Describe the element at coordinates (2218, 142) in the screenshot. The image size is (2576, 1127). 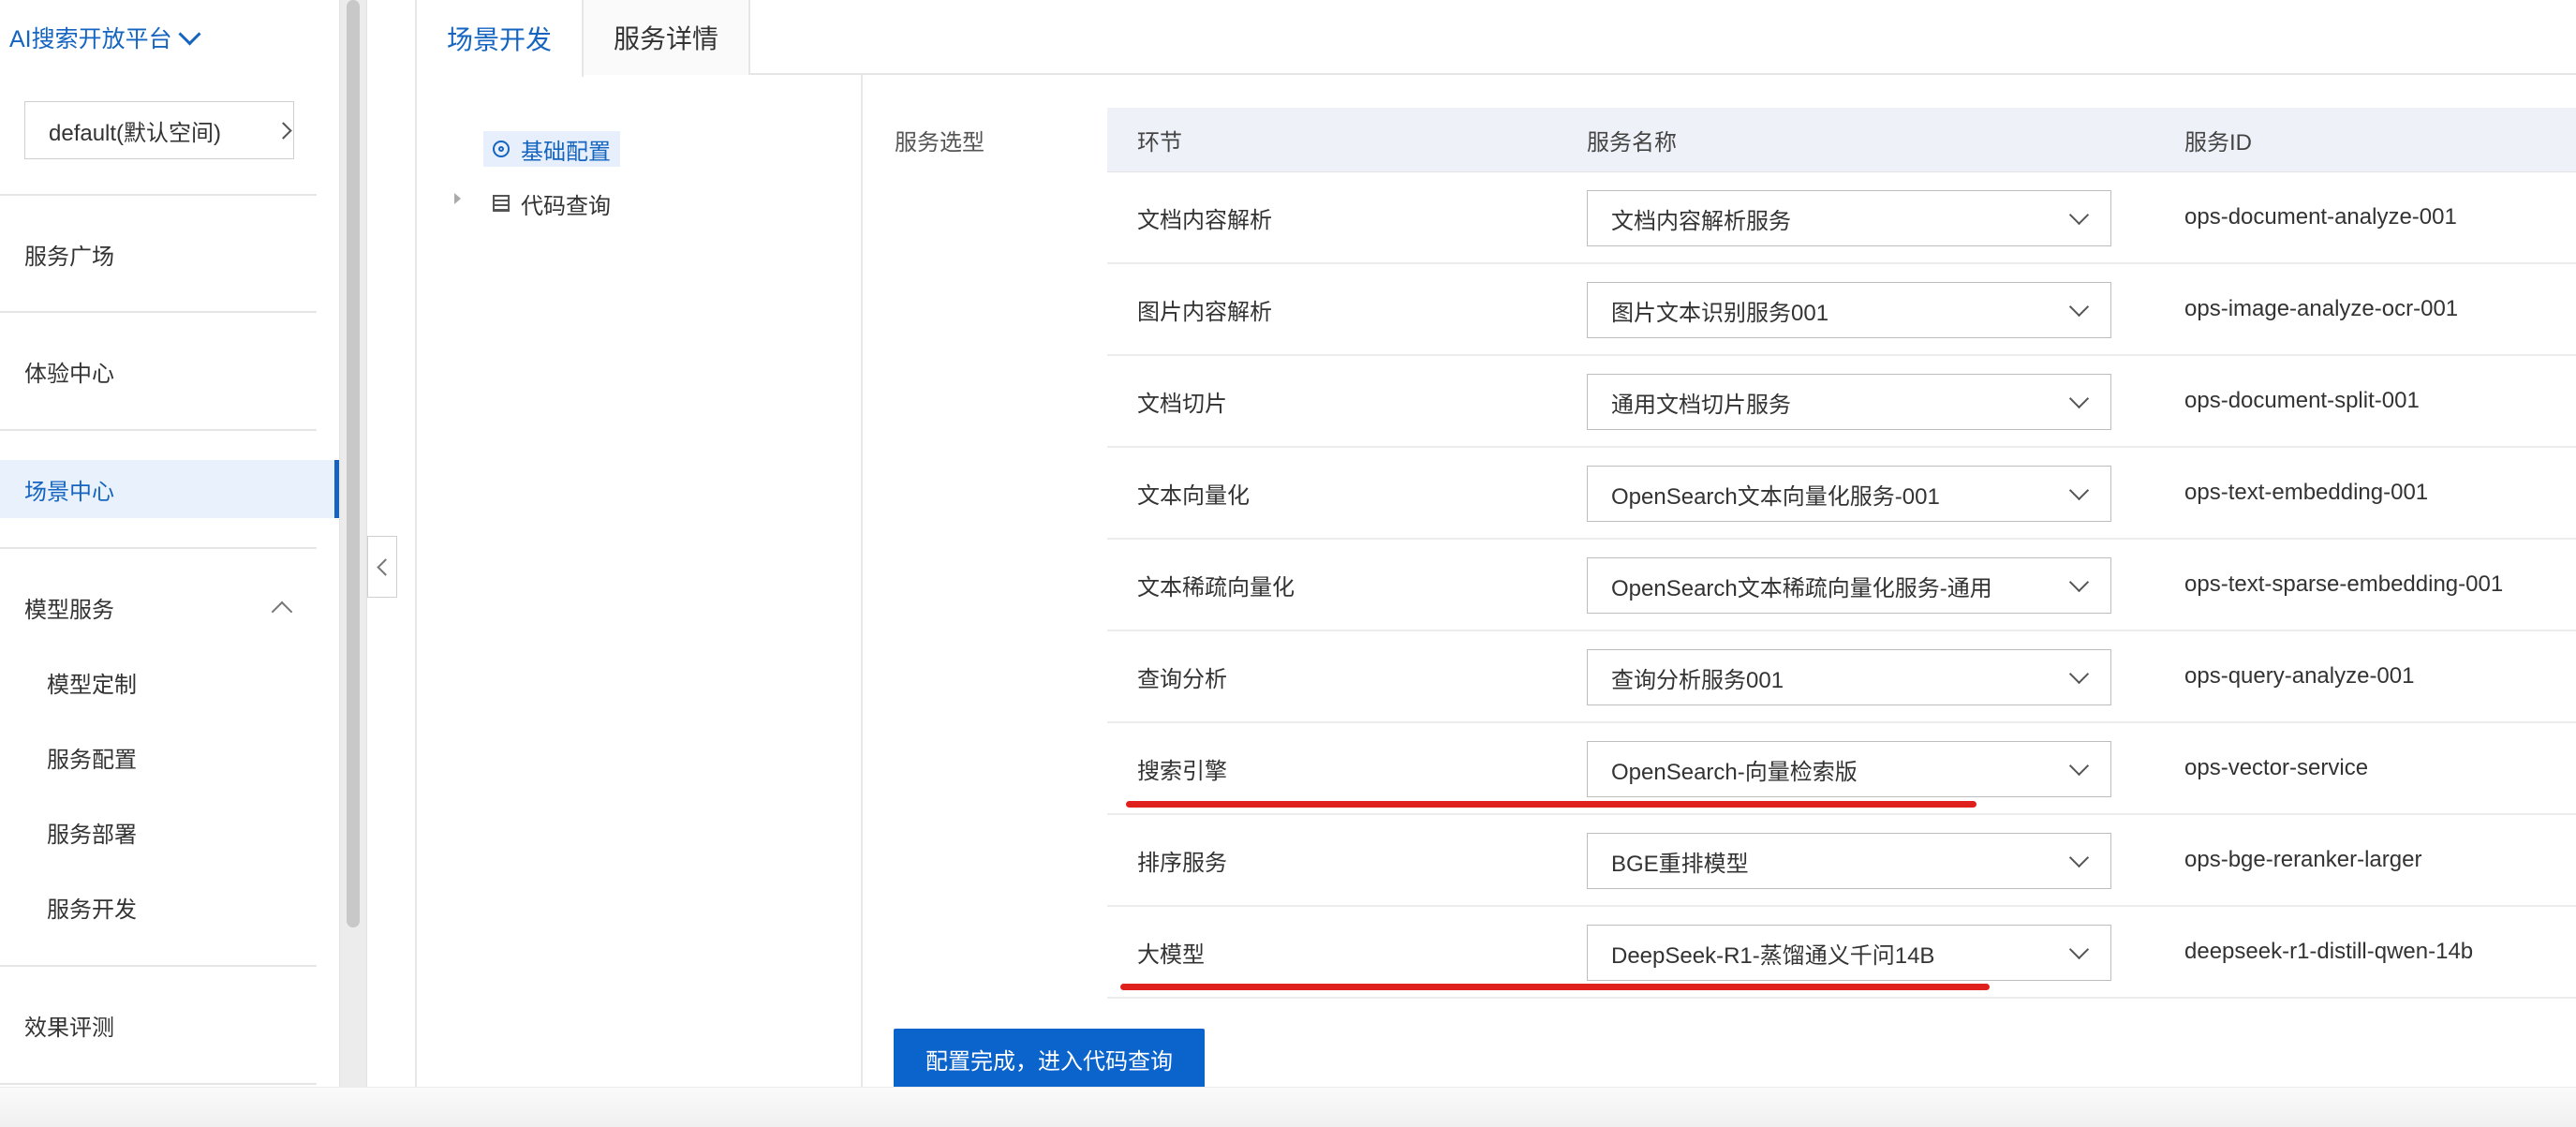
I see `column-header-service-id: 服务ID` at that location.